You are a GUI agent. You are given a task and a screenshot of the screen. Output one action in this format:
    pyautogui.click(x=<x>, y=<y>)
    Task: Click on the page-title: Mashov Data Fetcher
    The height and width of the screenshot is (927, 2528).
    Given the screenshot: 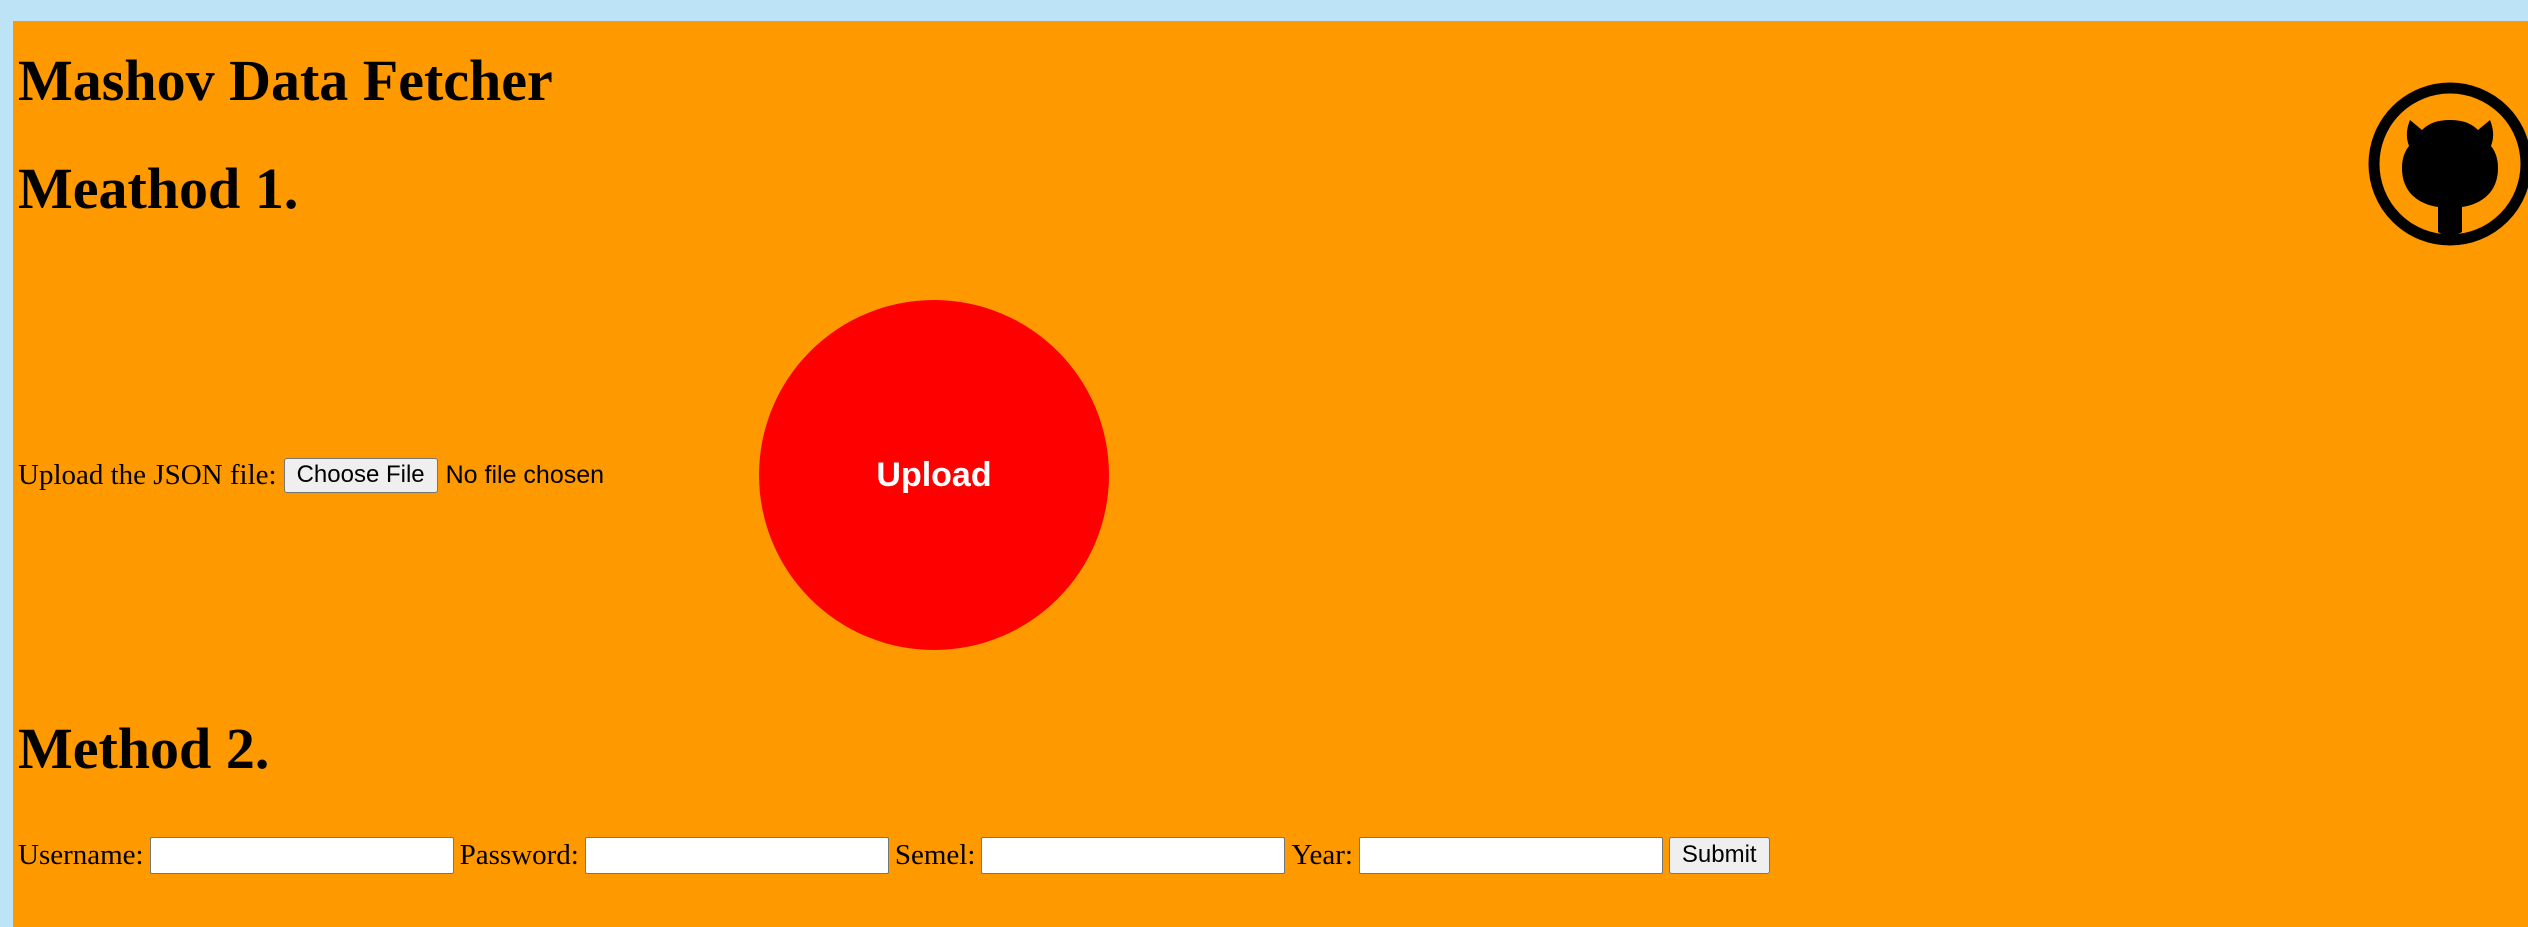 What is the action you would take?
    pyautogui.click(x=285, y=80)
    